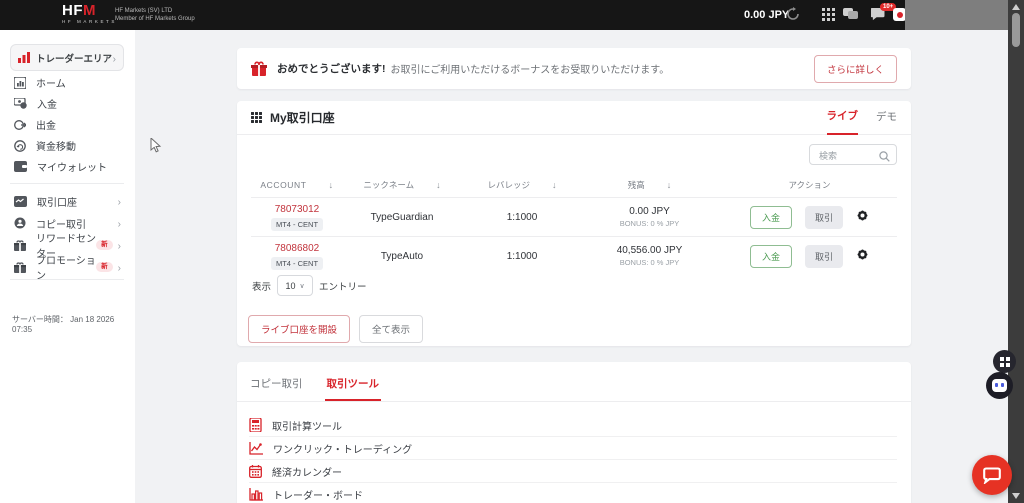 The image size is (1024, 503). What do you see at coordinates (649, 185) in the screenshot?
I see `column-balance: 残高` at bounding box center [649, 185].